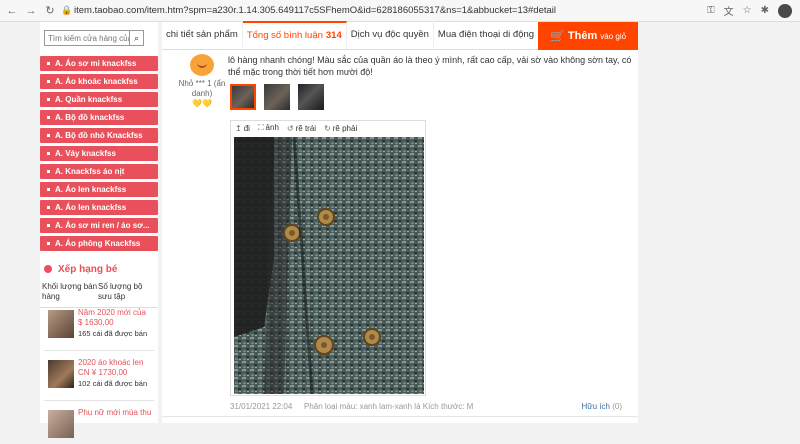 This screenshot has width=800, height=444. What do you see at coordinates (103, 372) in the screenshot?
I see `product-price: CN ¥ 1730,00` at bounding box center [103, 372].